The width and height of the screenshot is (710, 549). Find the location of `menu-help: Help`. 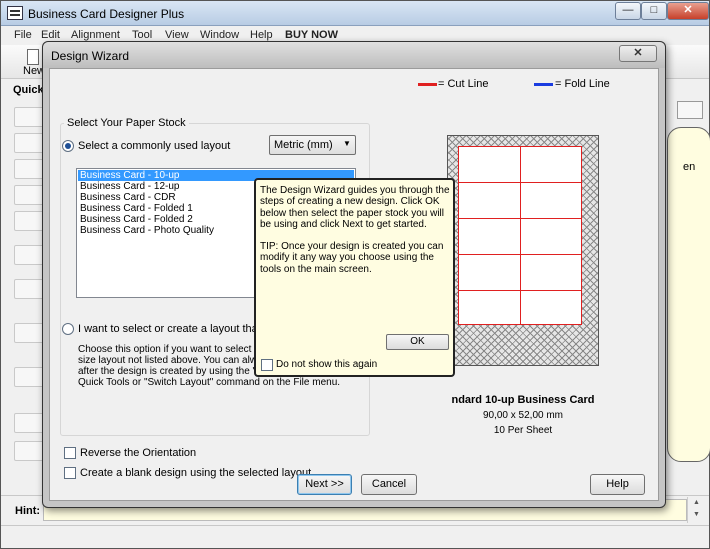

menu-help: Help is located at coordinates (261, 35).